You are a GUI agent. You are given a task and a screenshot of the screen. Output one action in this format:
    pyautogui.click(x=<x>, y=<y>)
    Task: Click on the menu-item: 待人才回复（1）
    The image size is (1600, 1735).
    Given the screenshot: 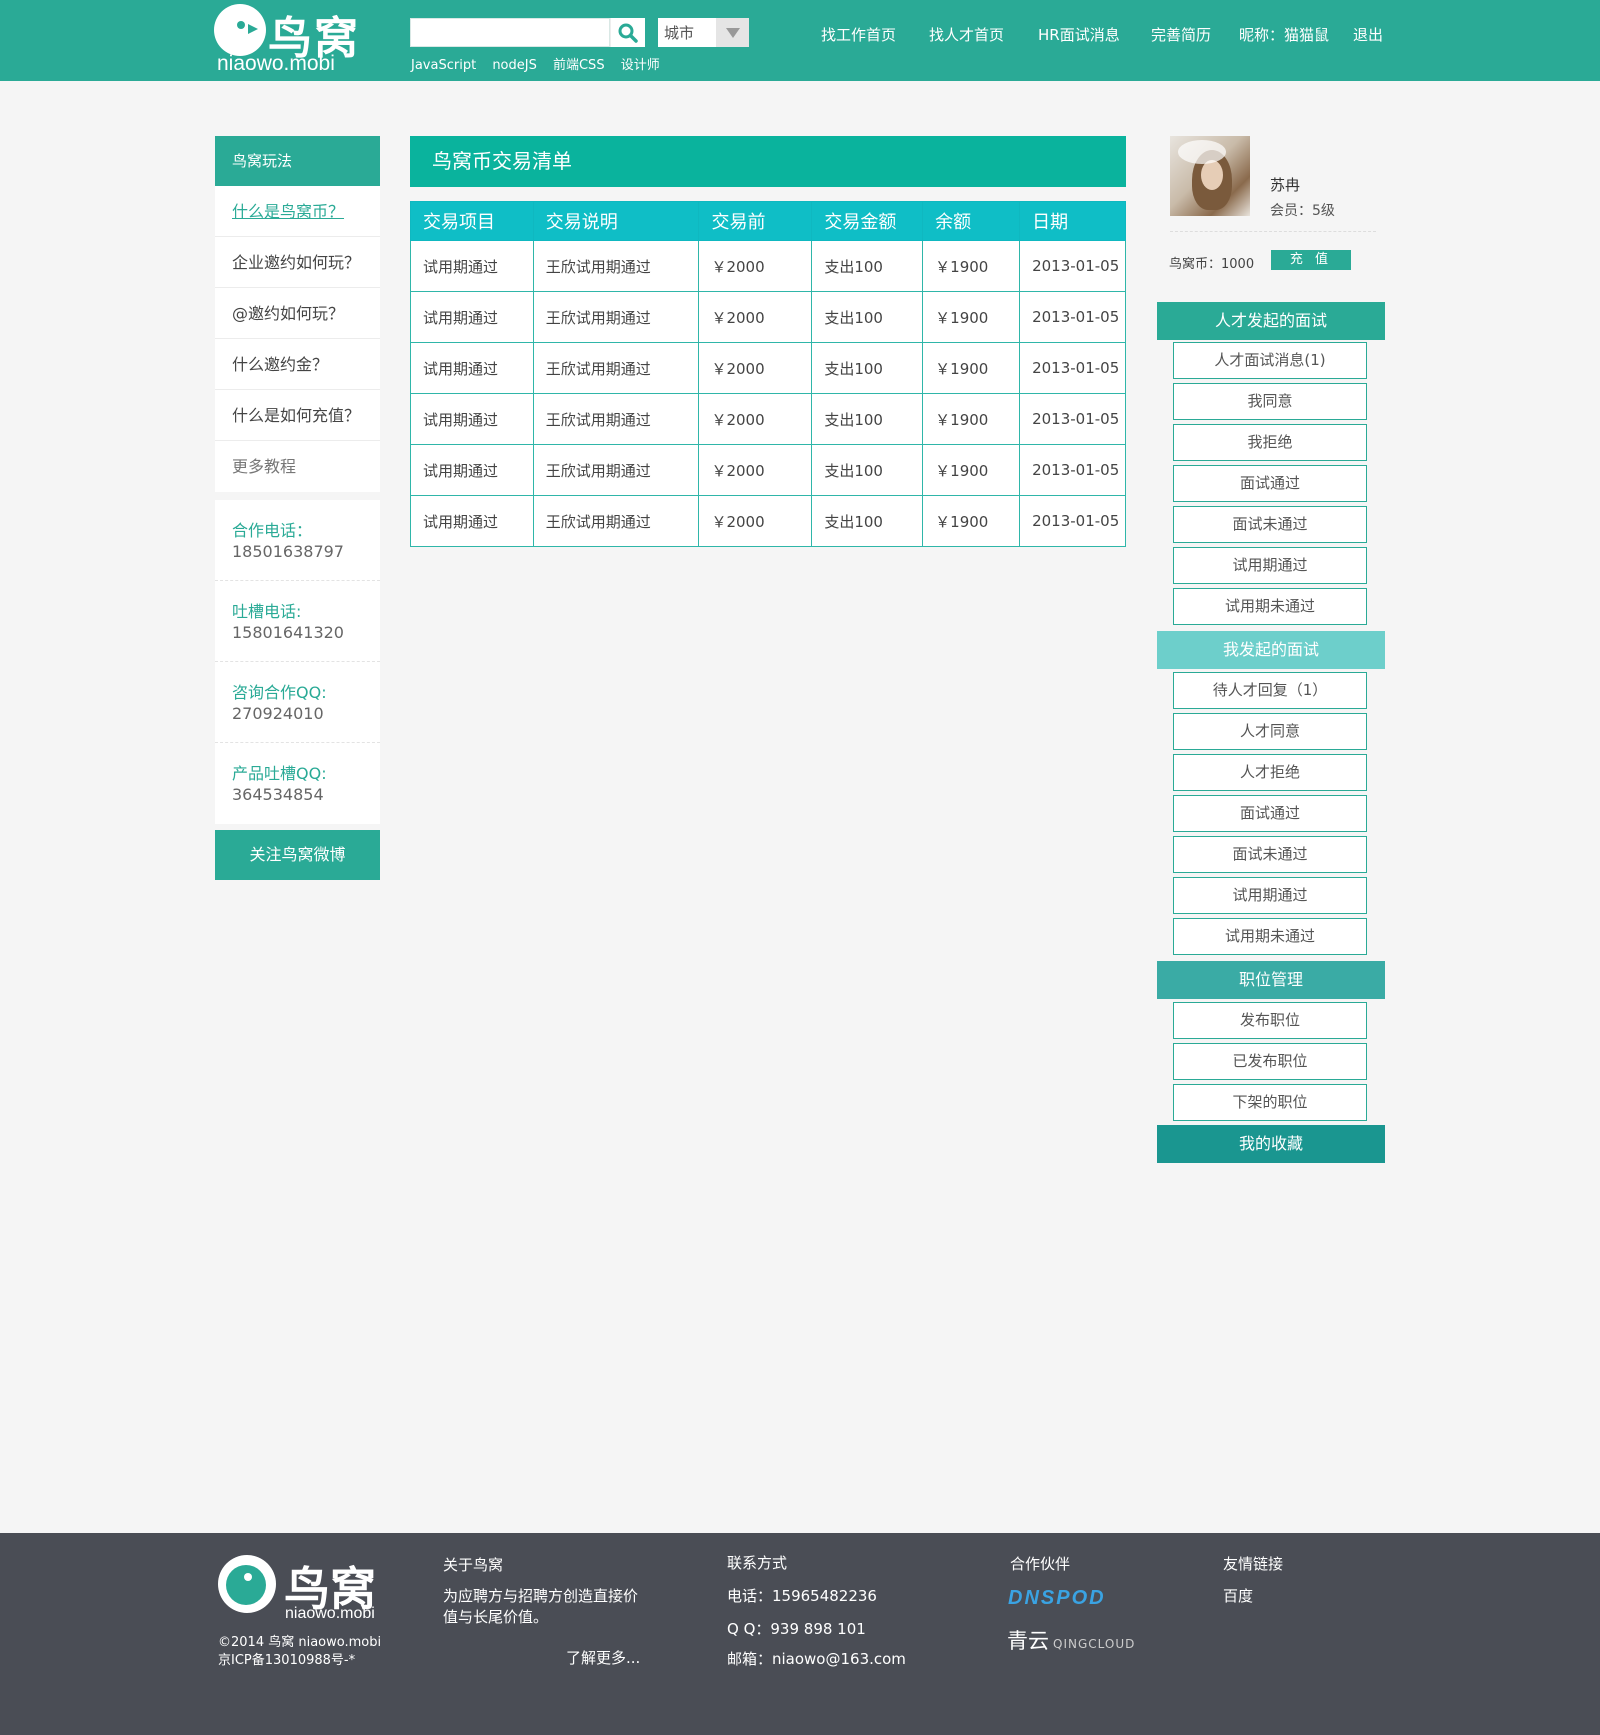 What is the action you would take?
    pyautogui.click(x=1270, y=690)
    